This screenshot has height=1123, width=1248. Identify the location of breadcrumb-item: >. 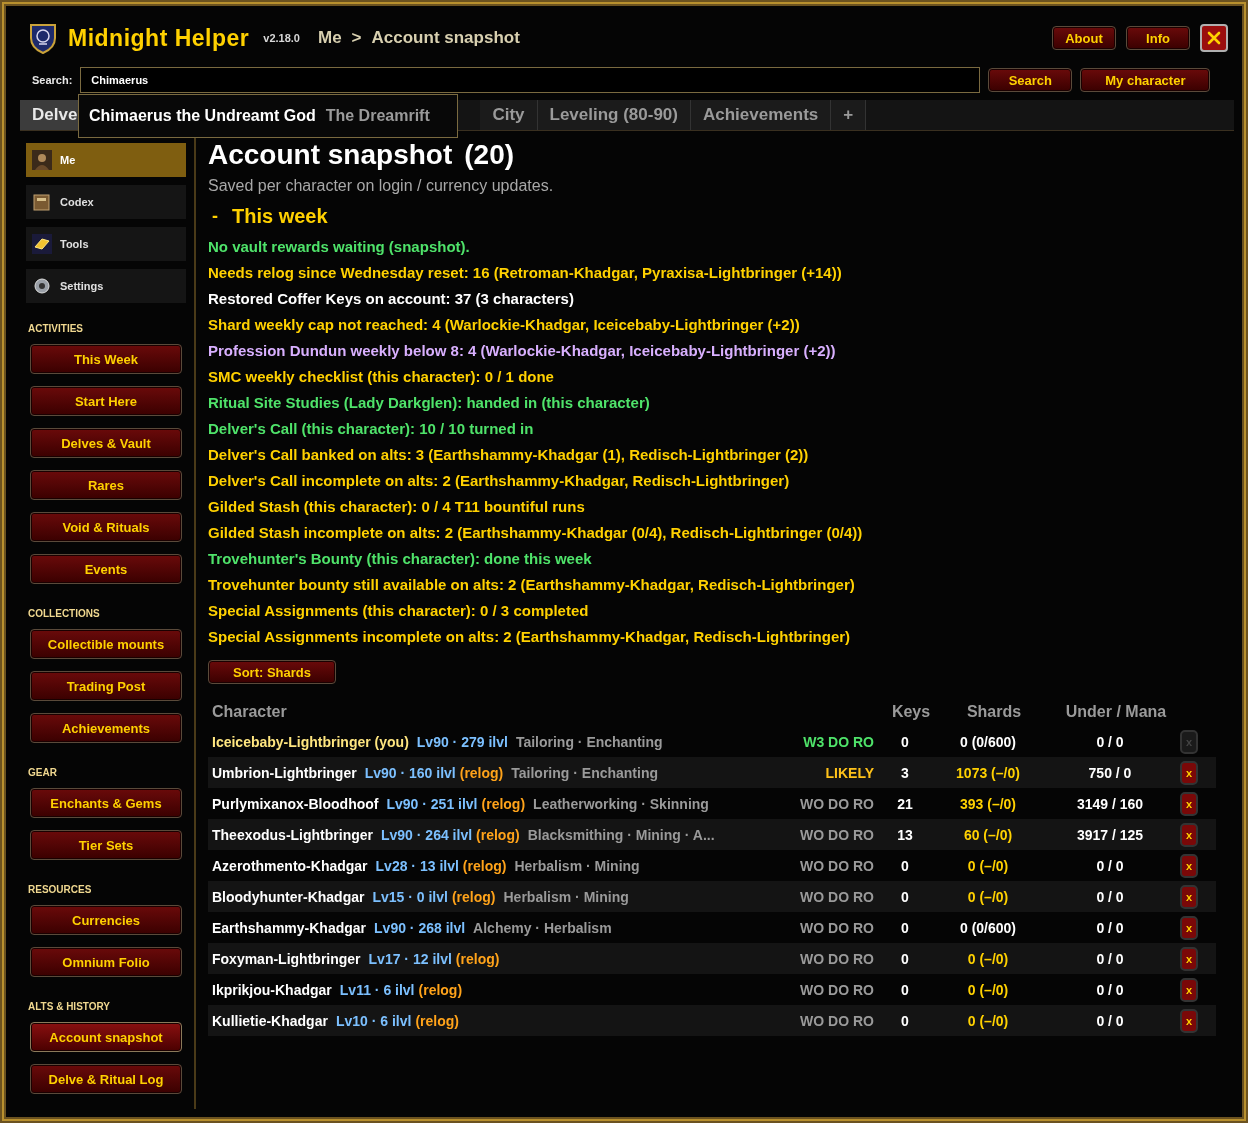
(356, 38).